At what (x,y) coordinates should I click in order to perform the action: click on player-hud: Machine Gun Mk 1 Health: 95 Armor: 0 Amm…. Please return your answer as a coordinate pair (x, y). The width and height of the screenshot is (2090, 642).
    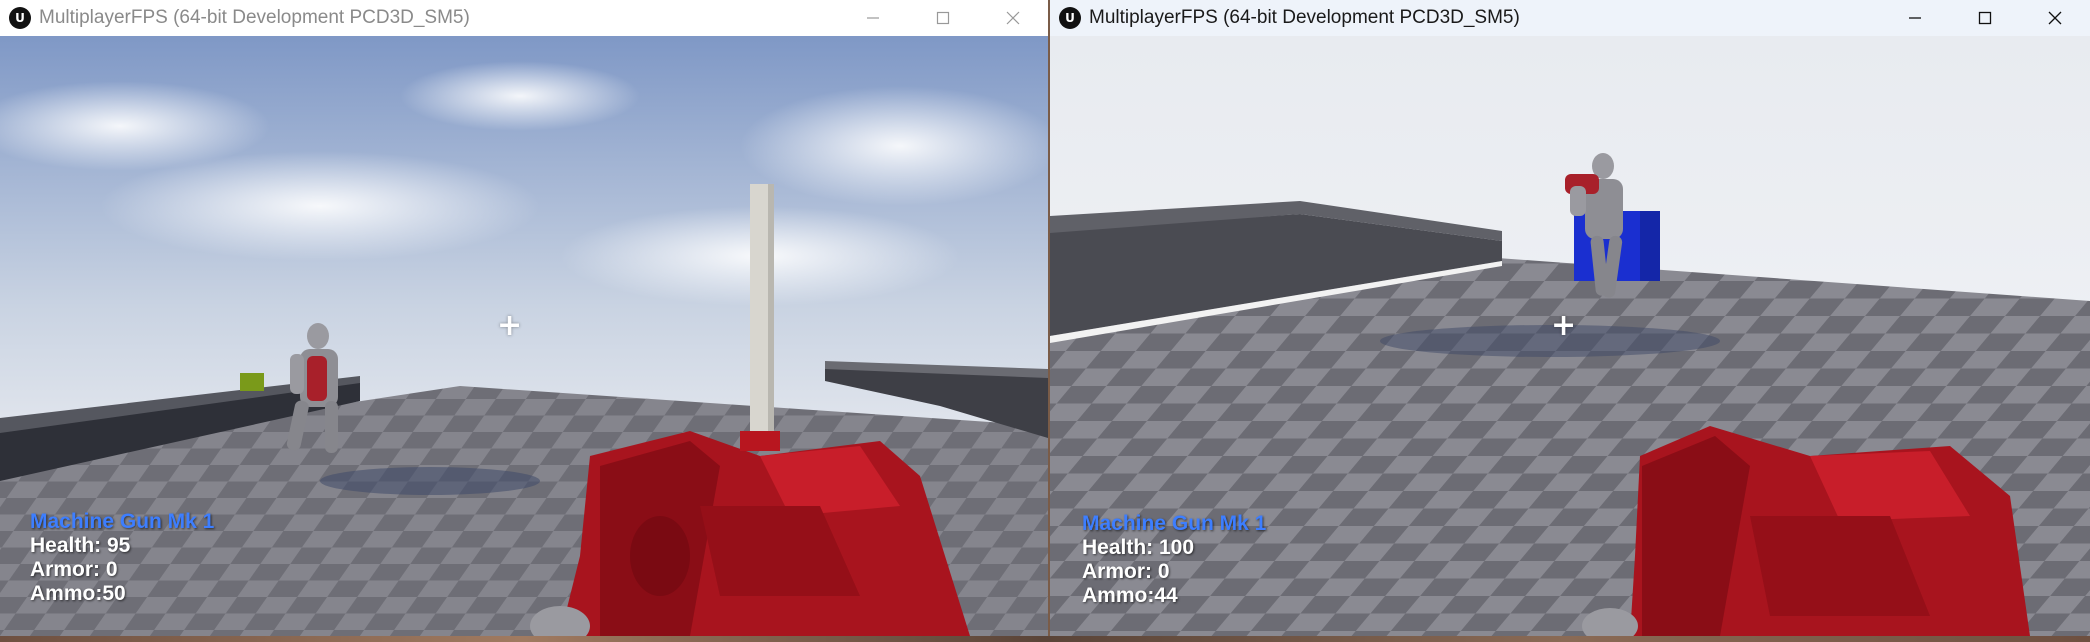
    Looking at the image, I should click on (122, 558).